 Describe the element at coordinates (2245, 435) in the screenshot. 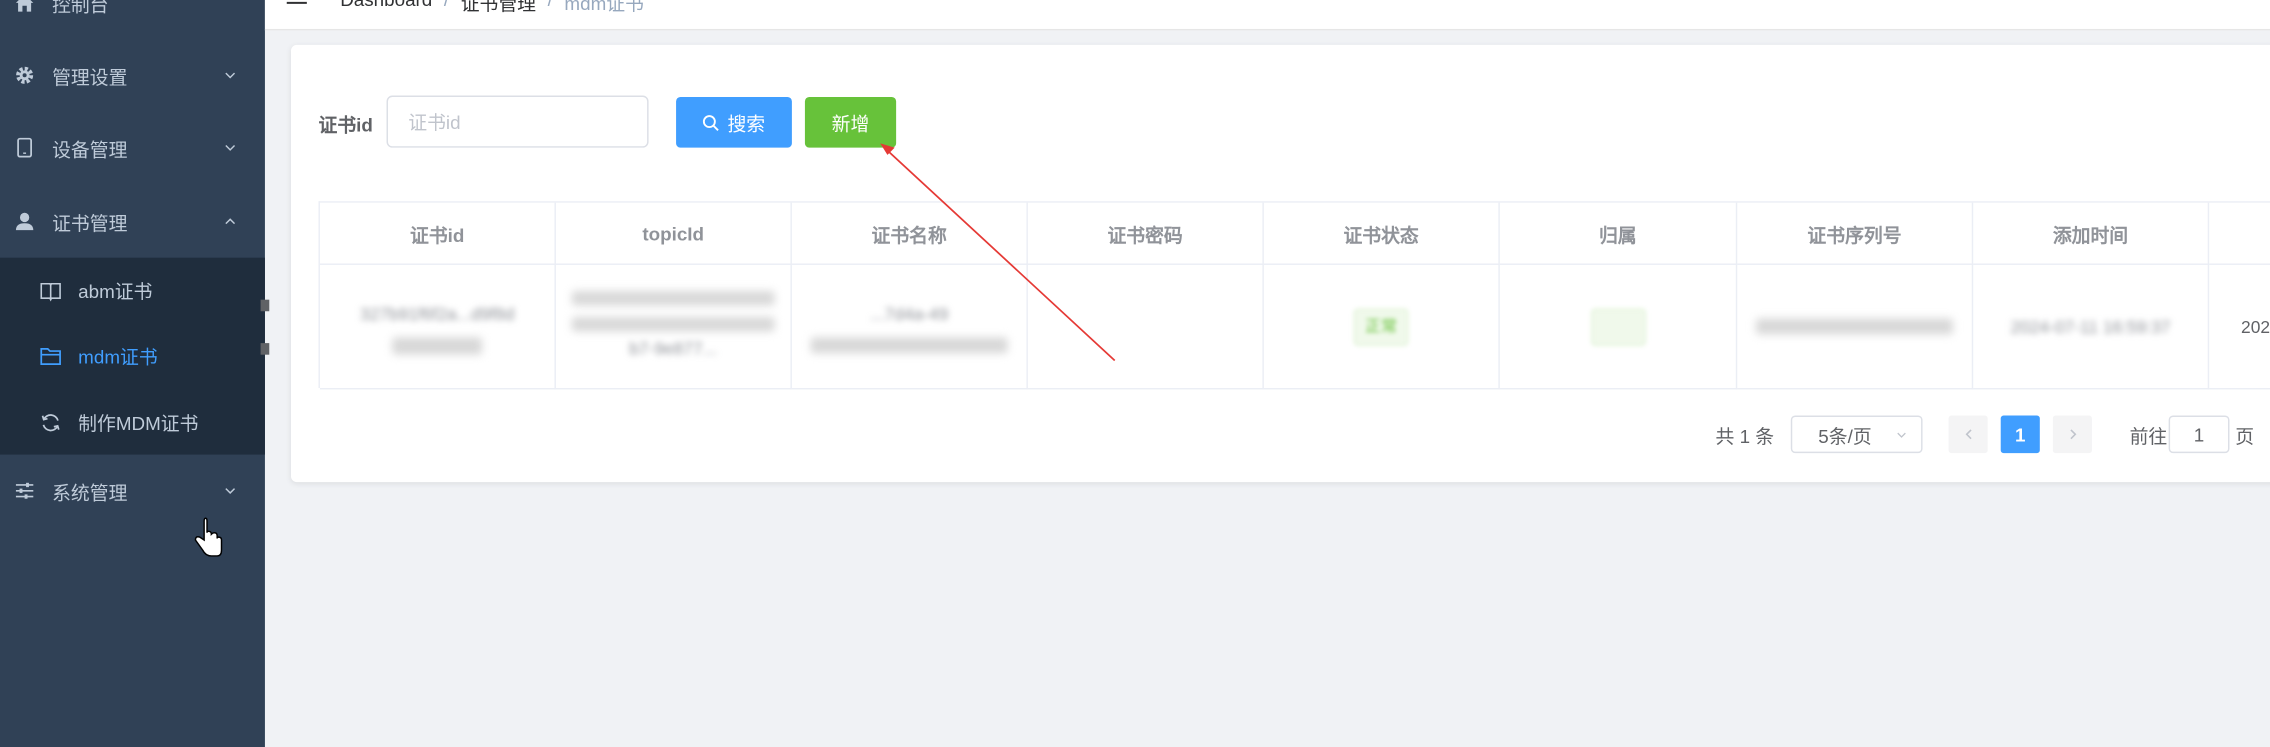

I see `page-suffix: 页` at that location.